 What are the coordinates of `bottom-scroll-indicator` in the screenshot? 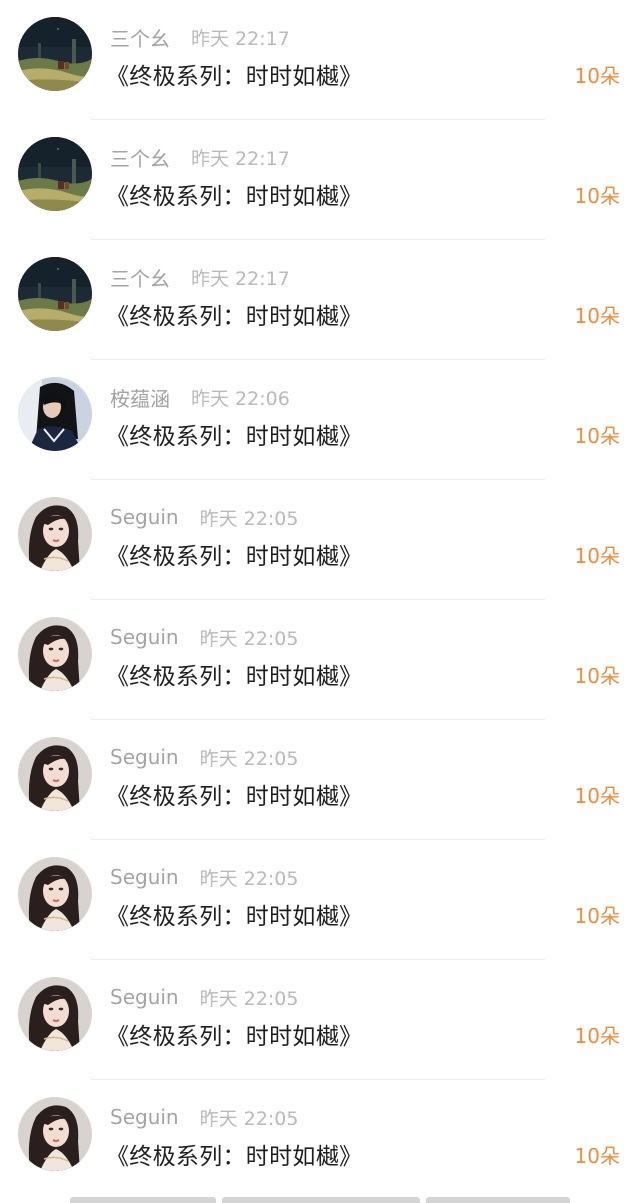 It's located at (320, 1200).